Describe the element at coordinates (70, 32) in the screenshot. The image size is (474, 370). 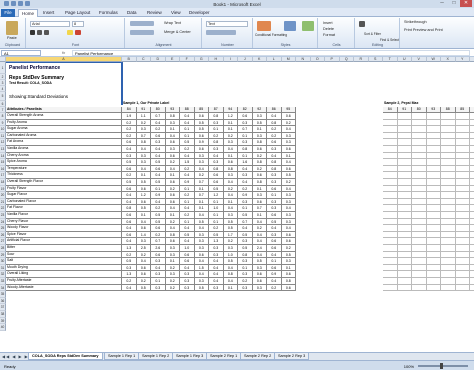
I see `fill-color-icon` at that location.